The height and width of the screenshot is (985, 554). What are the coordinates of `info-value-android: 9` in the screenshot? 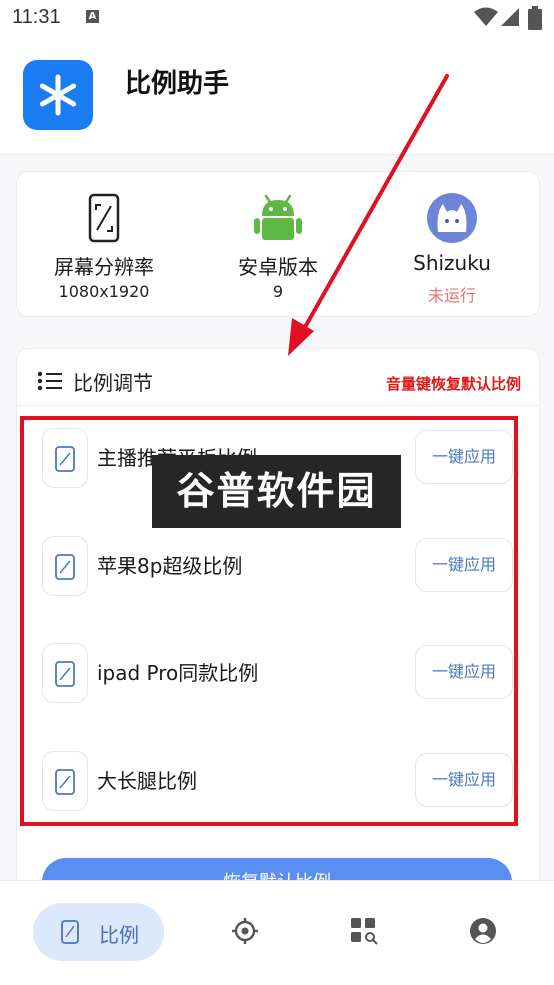 It's located at (278, 291).